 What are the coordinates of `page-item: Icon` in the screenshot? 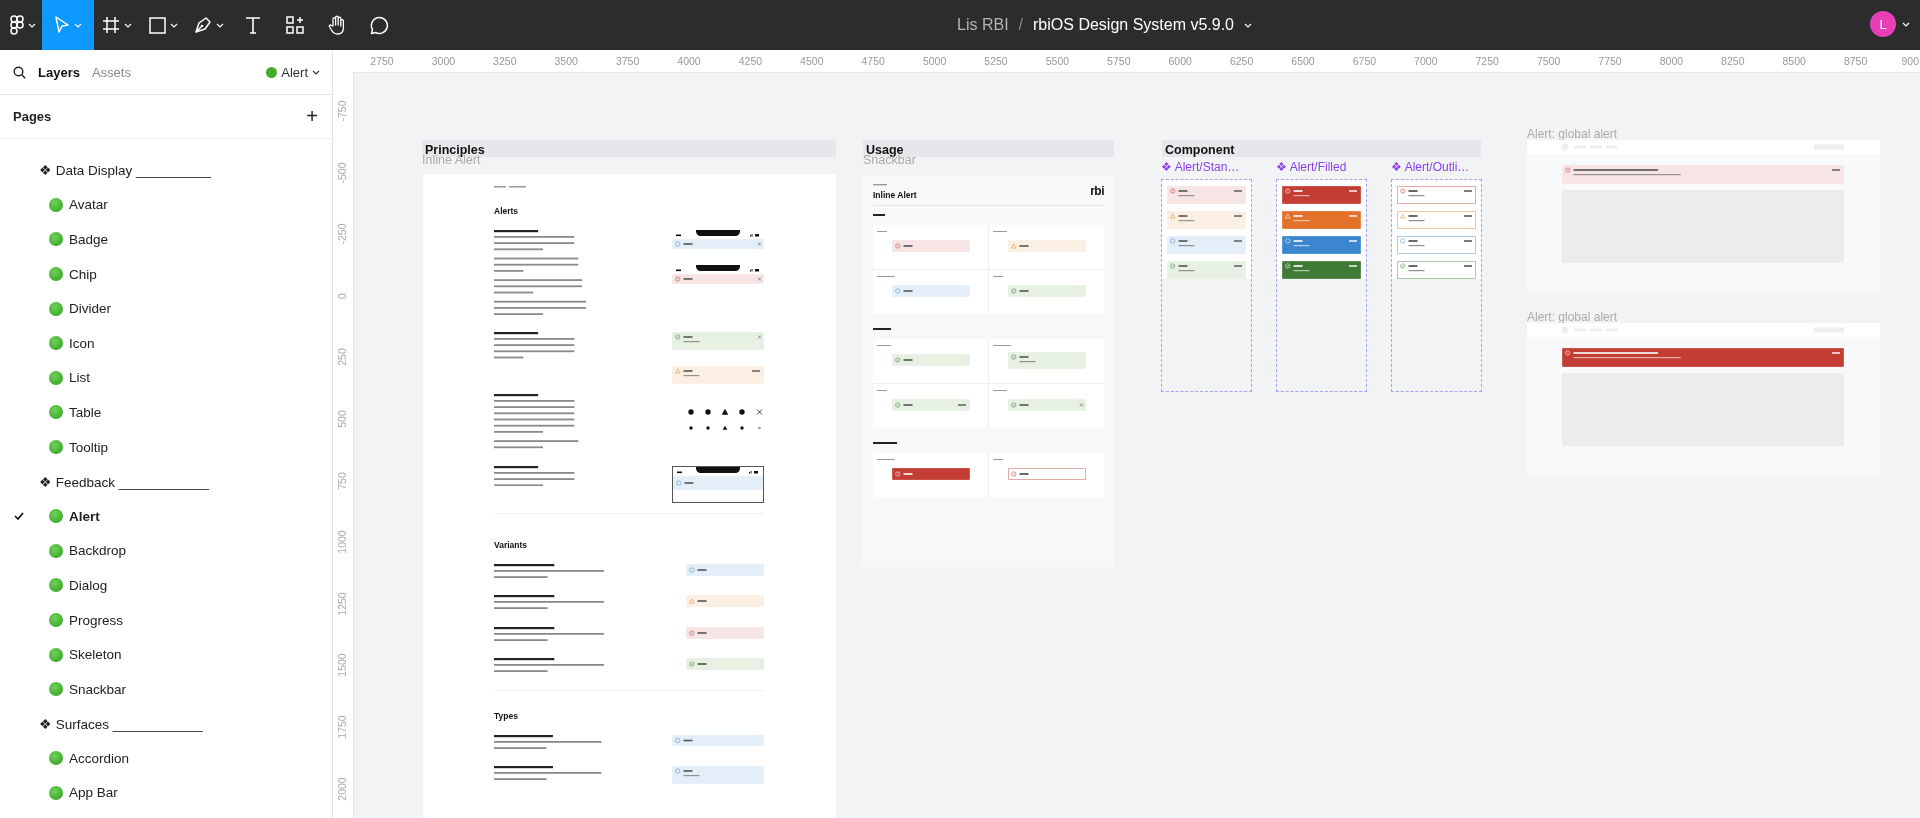 It's located at (166, 343).